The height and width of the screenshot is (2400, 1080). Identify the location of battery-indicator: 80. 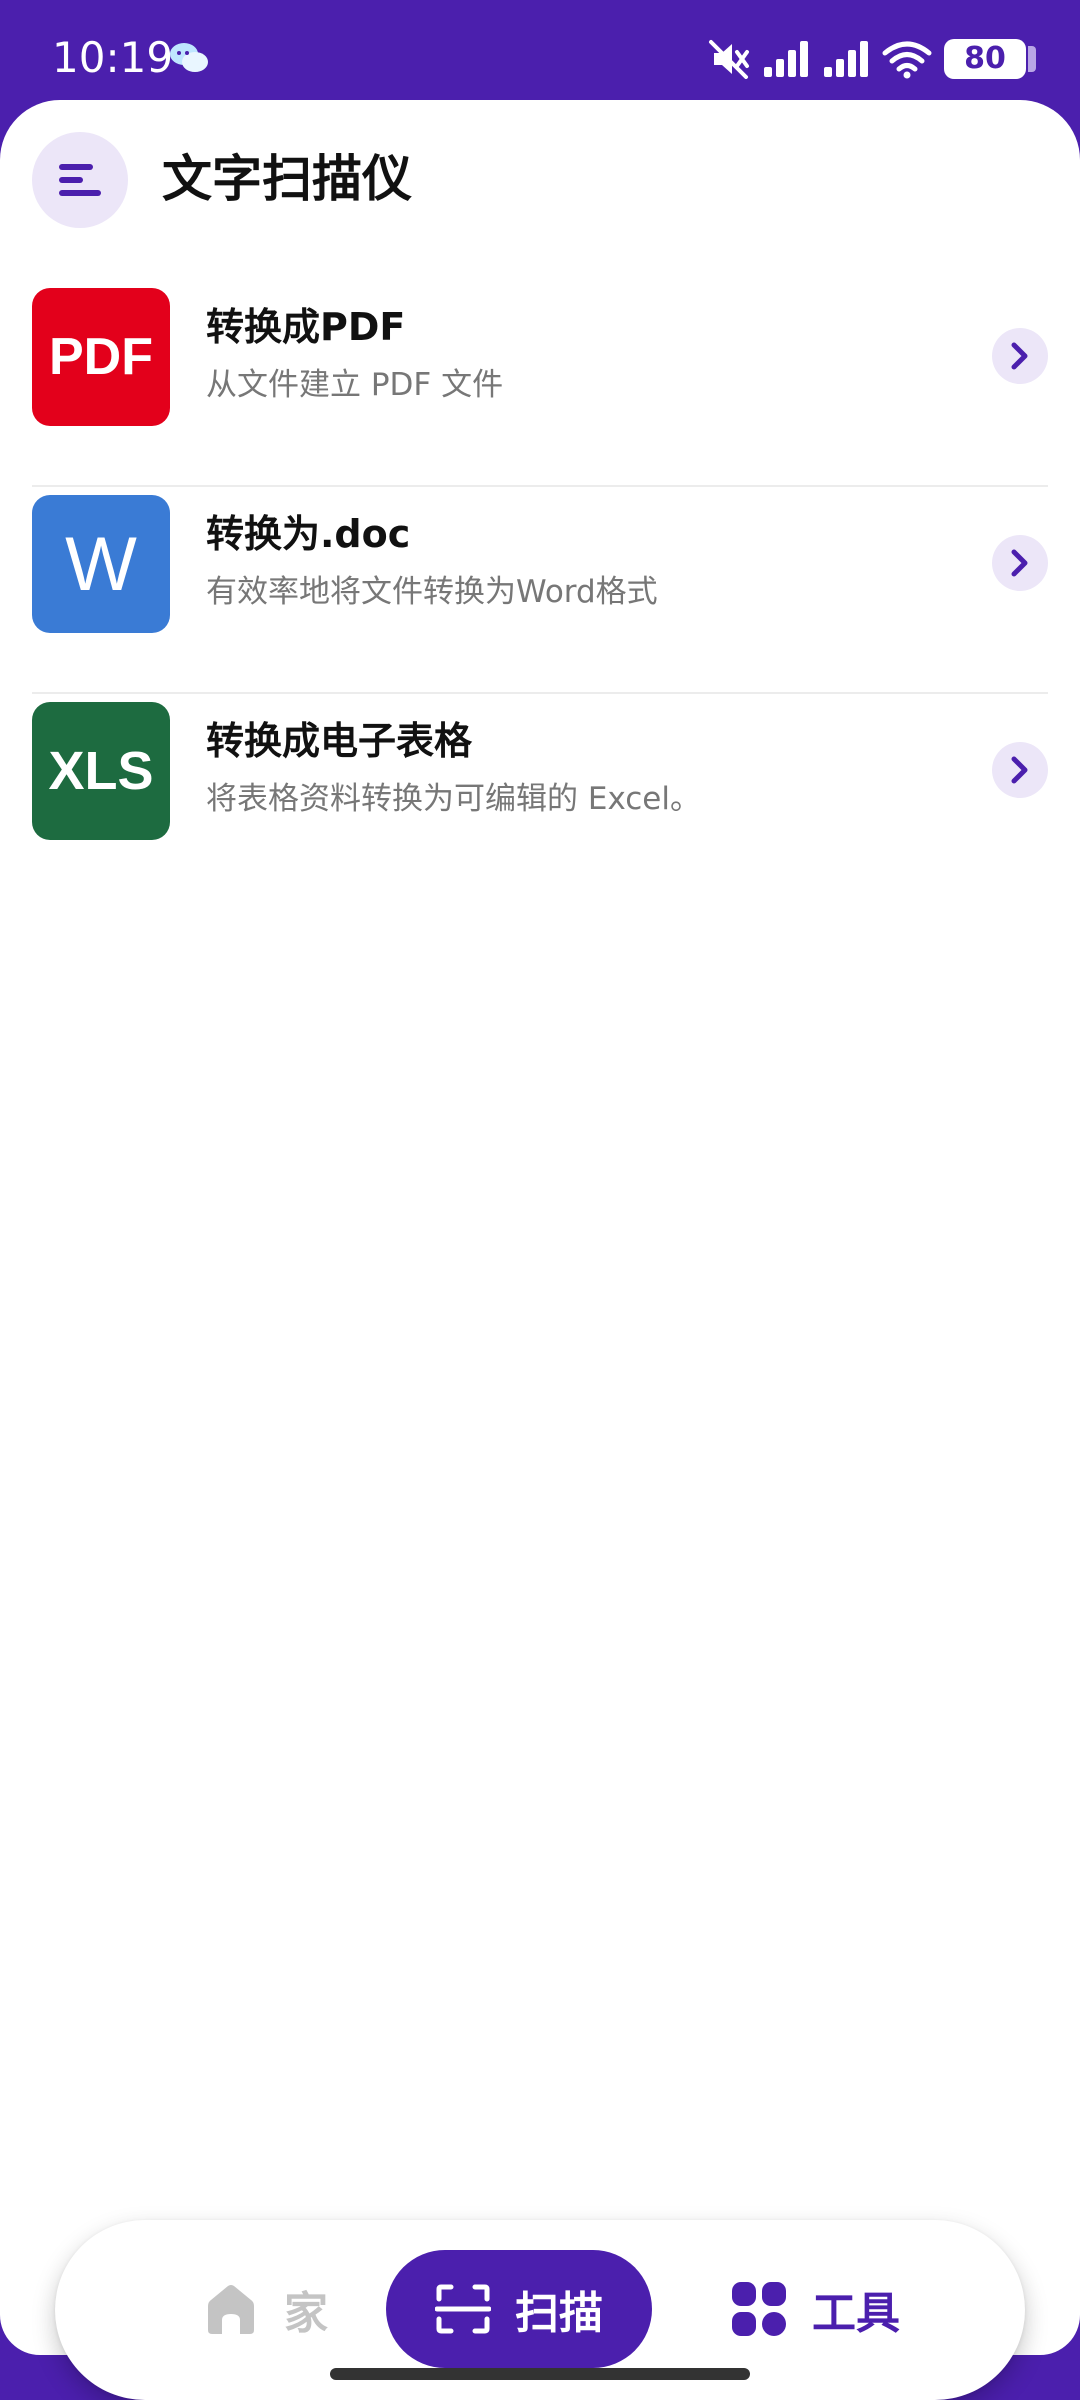
(985, 59).